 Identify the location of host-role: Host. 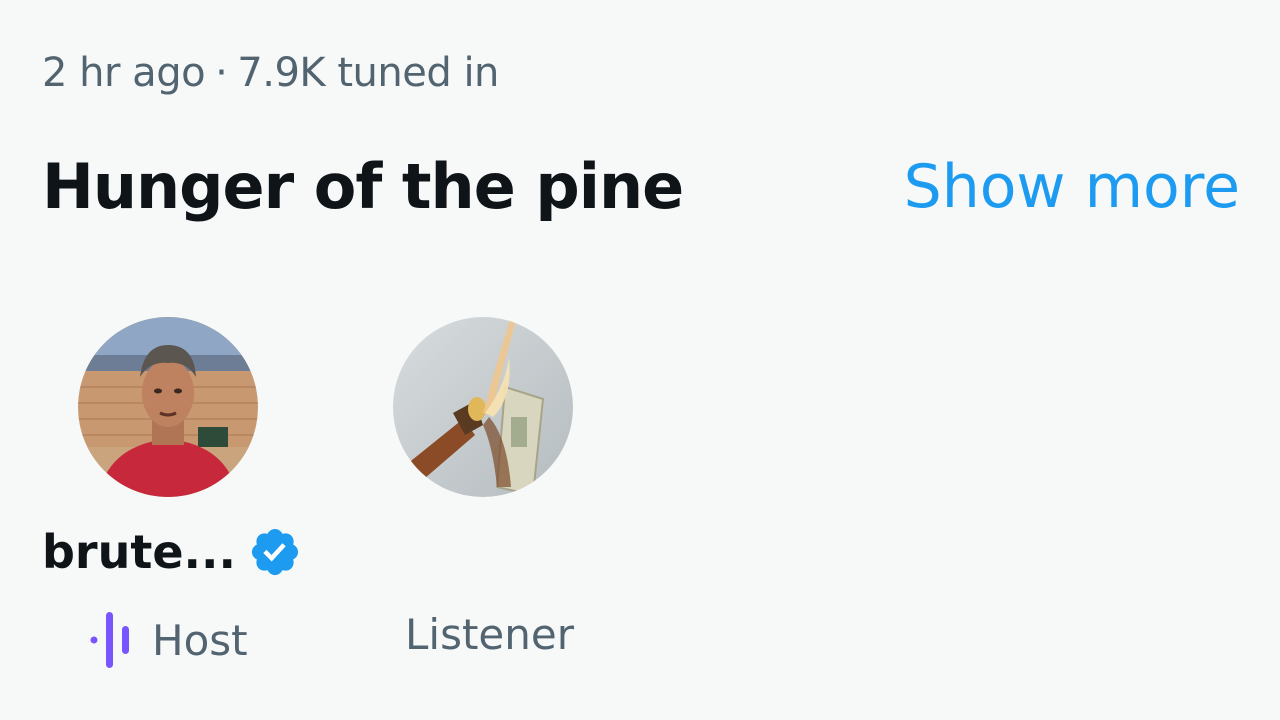
(168, 640).